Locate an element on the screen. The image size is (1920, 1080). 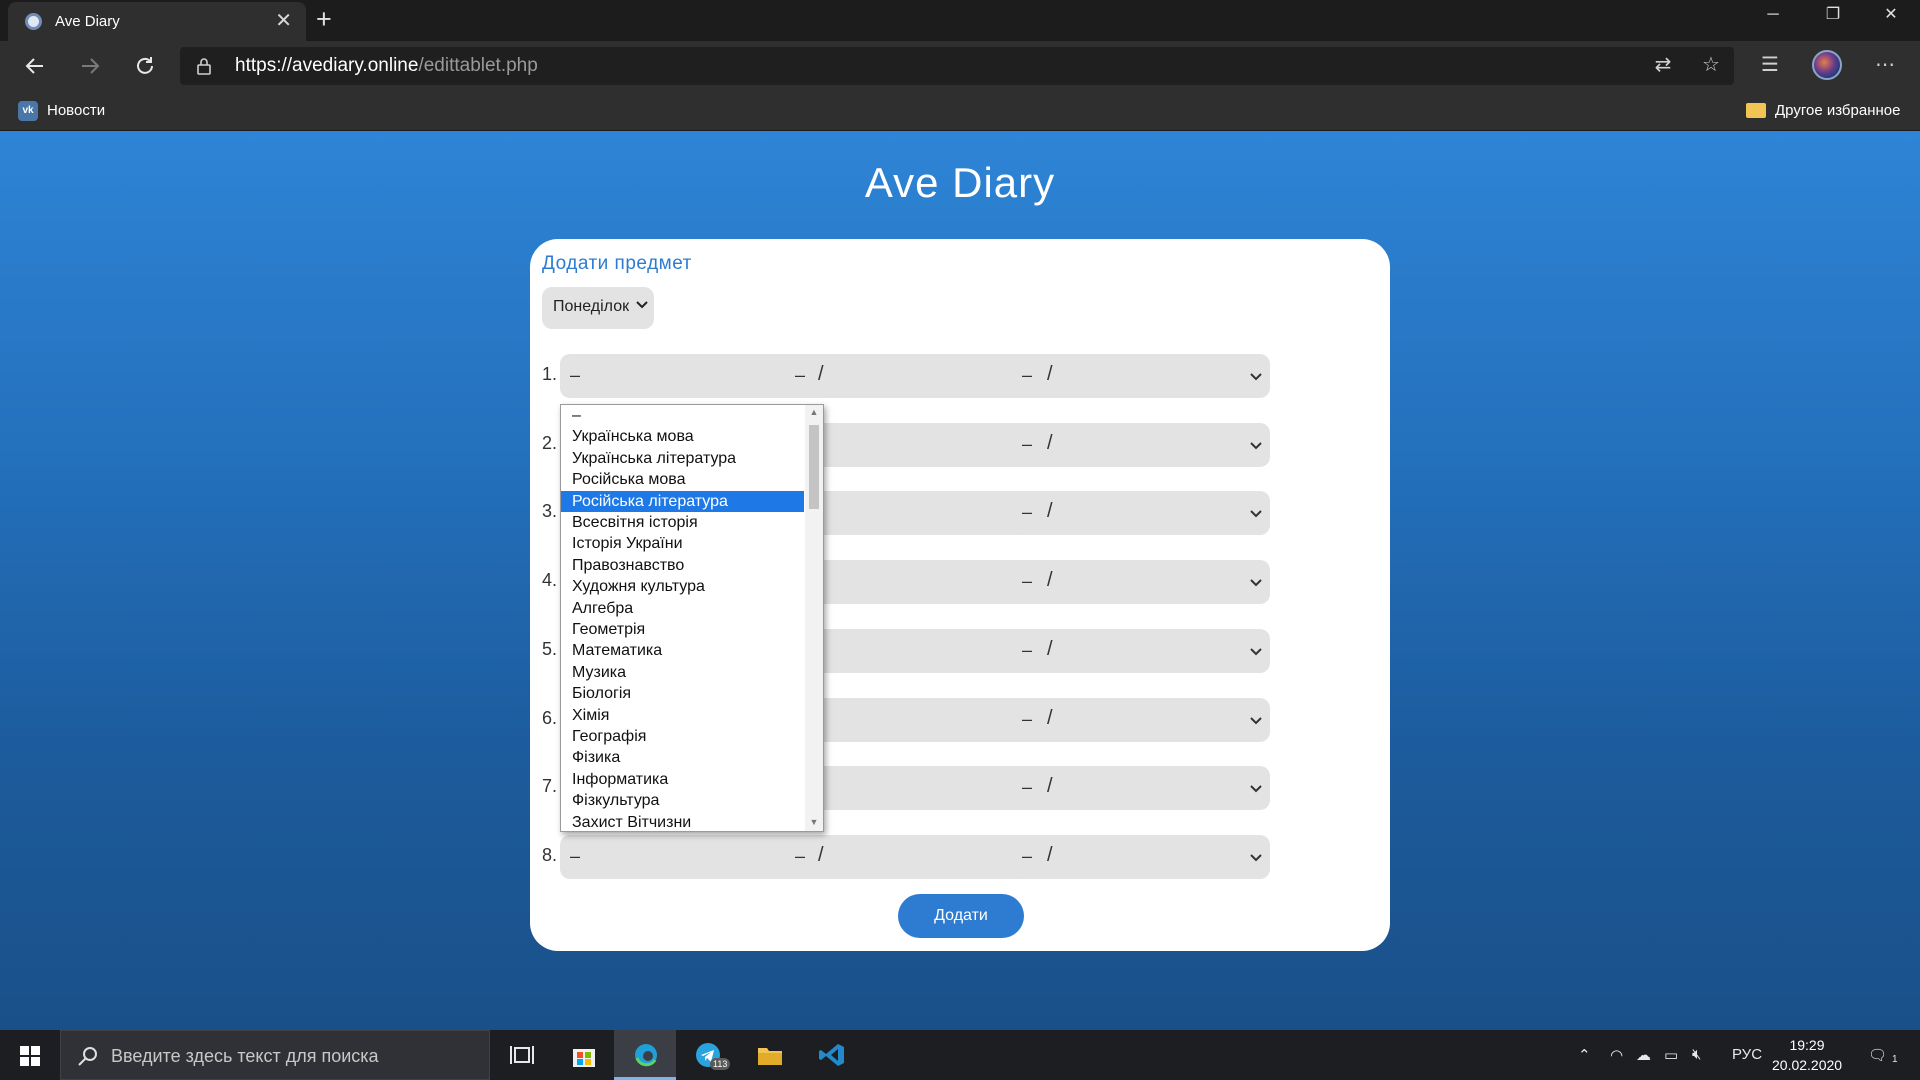
dropdown-option: Художня культура is located at coordinates (682, 586).